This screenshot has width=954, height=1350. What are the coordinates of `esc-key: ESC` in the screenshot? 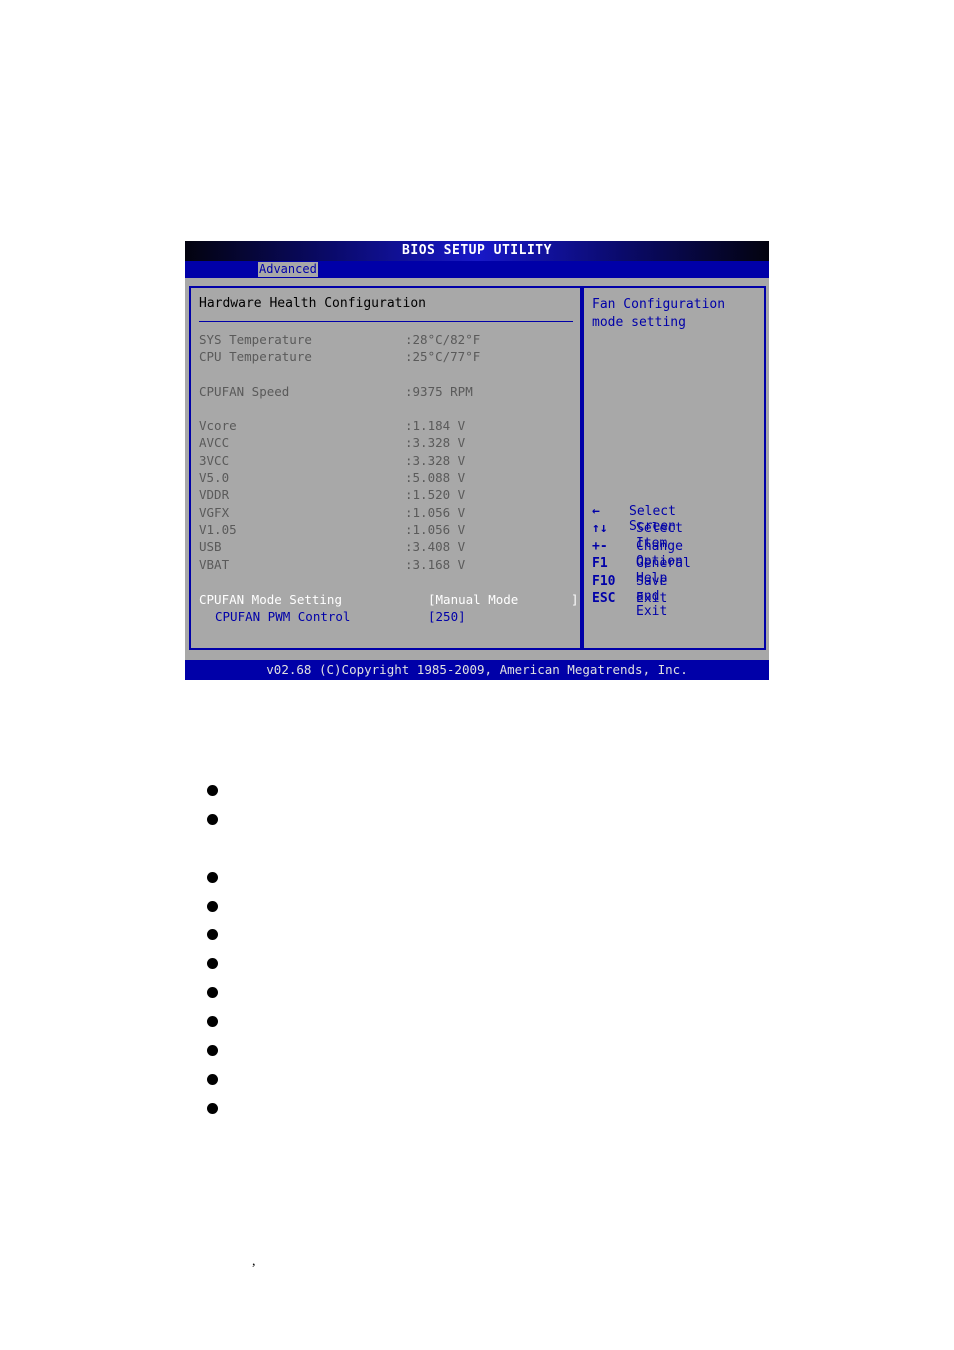 It's located at (604, 598).